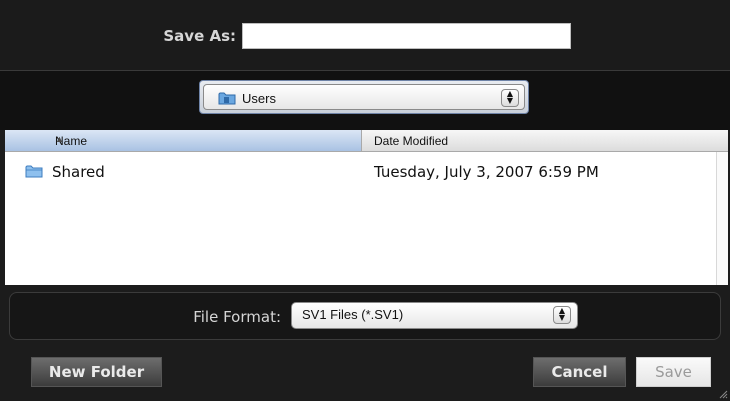 The height and width of the screenshot is (401, 730). Describe the element at coordinates (78, 172) in the screenshot. I see `file-name: Shared` at that location.